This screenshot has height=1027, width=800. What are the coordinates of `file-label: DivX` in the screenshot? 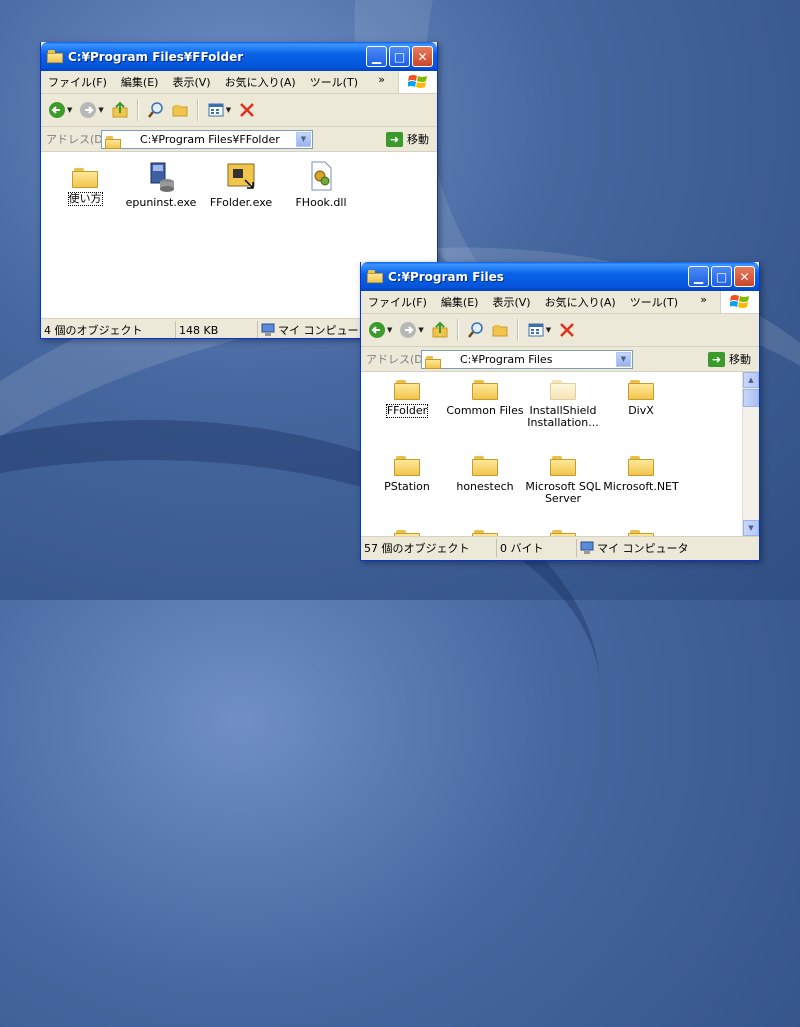 It's located at (641, 410).